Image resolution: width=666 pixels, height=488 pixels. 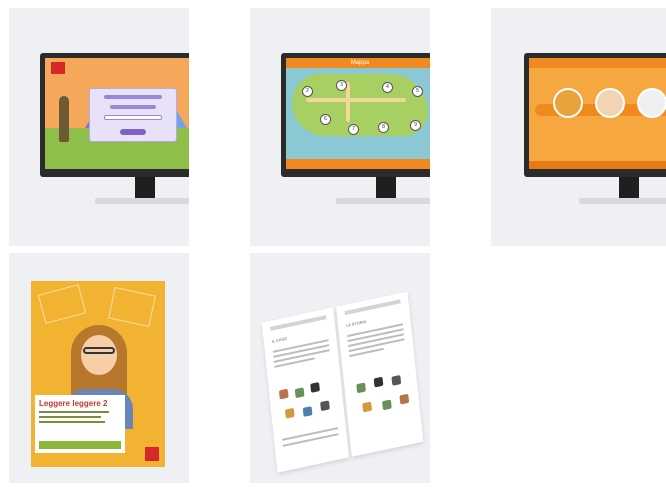 I want to click on map-screen-preview: Mappa 2 3 4 5 6 7 8 9, so click(x=358, y=113).